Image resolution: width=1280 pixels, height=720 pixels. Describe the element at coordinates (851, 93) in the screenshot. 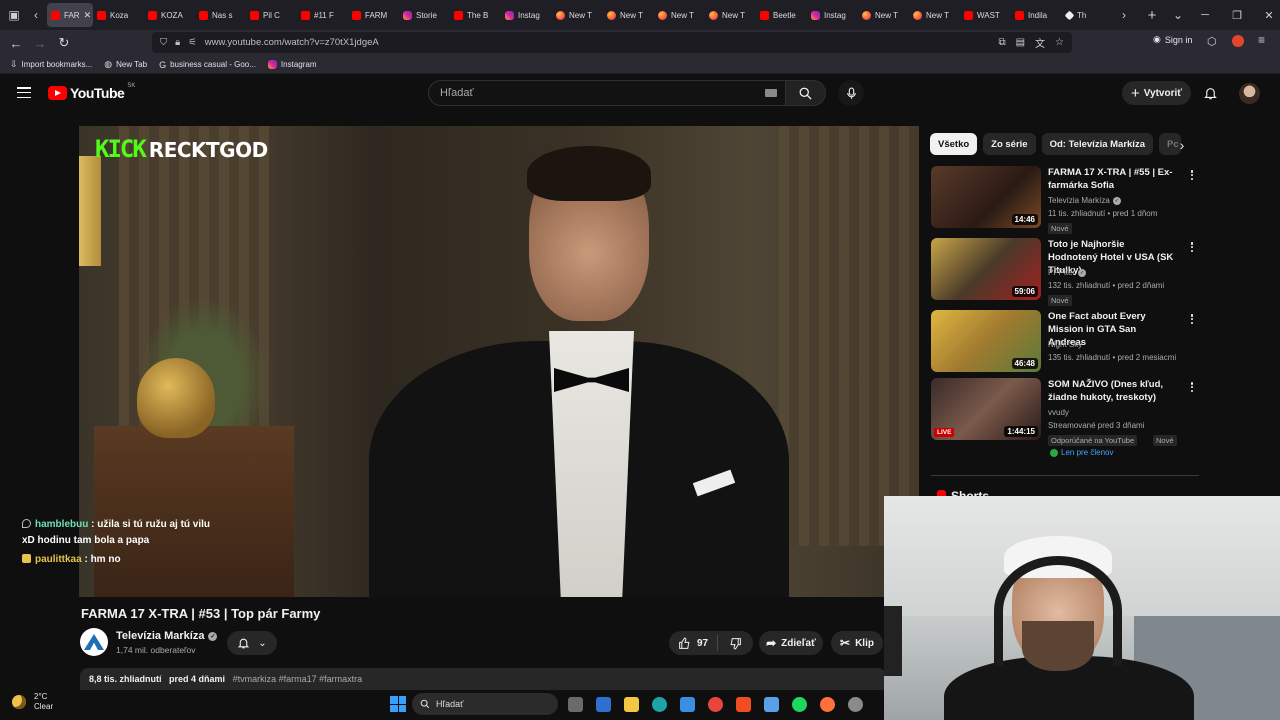

I see `voice-search-button` at that location.